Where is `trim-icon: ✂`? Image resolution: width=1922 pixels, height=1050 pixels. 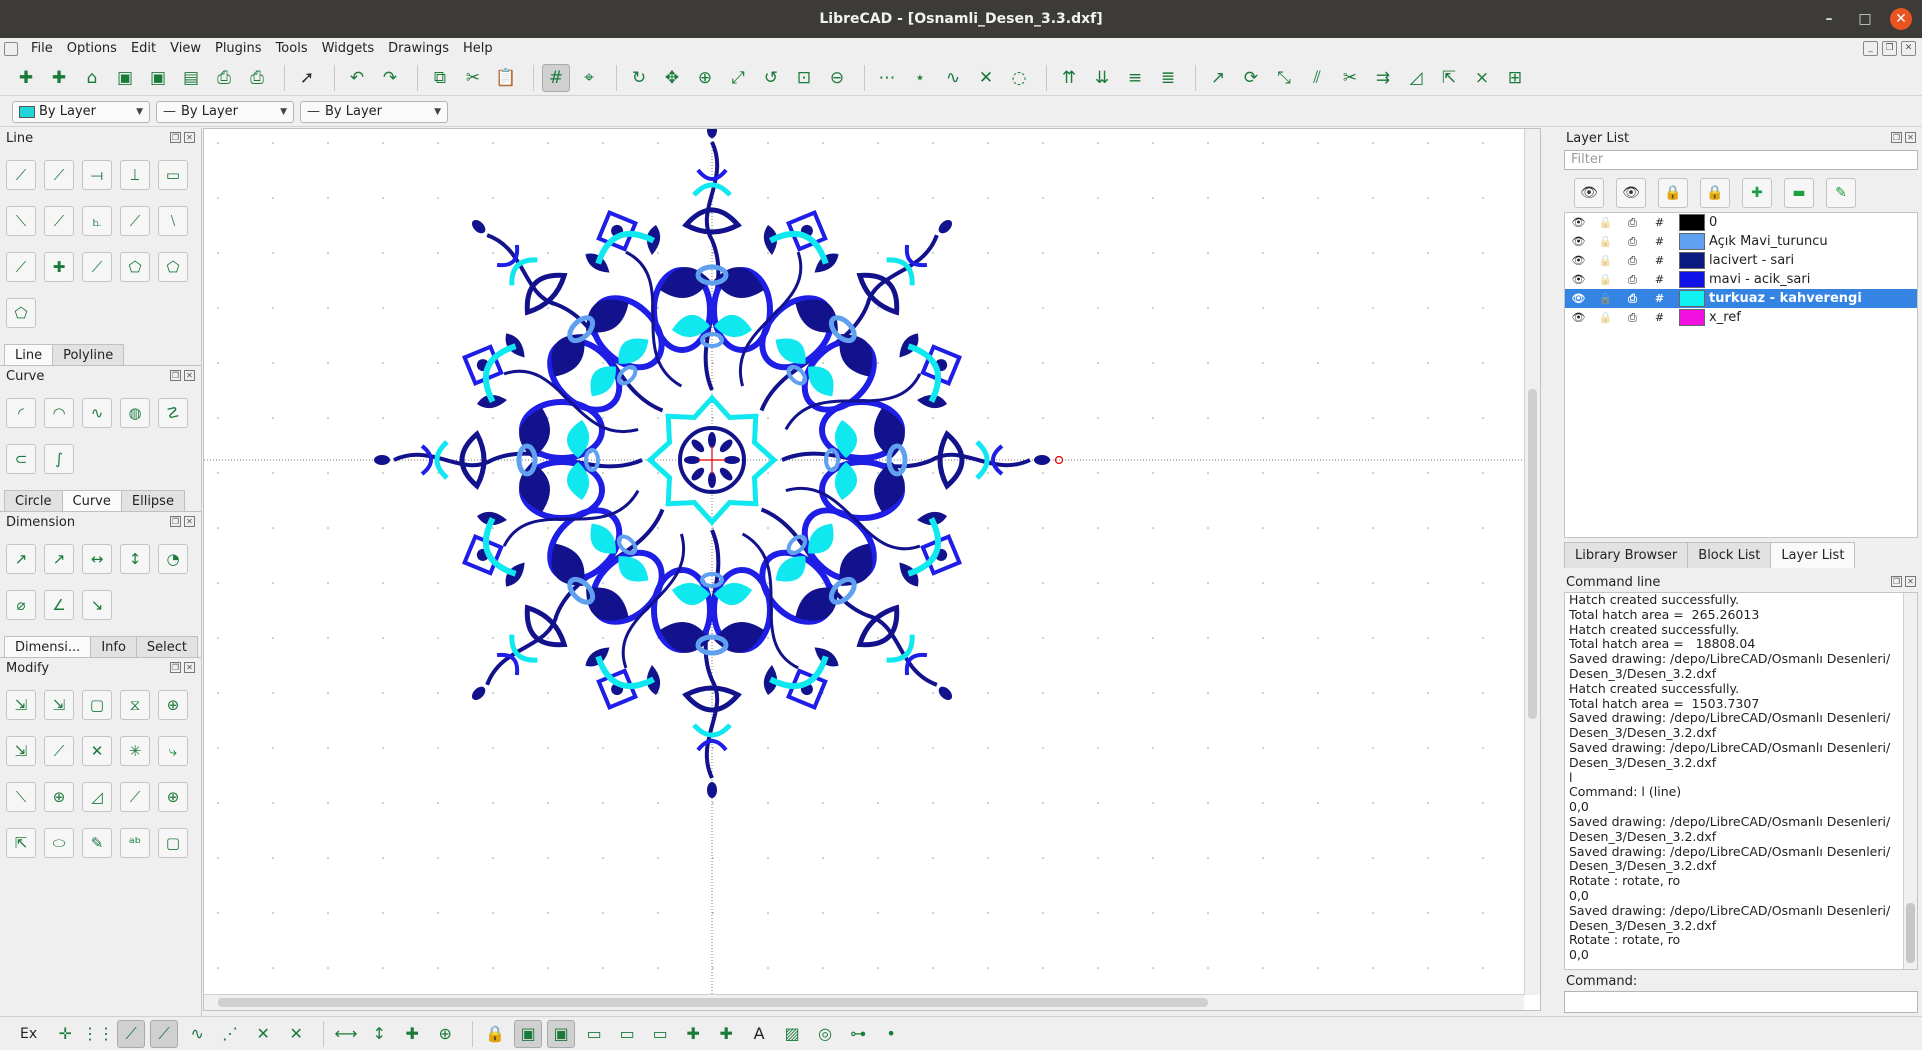
trim-icon: ✂ is located at coordinates (1350, 78).